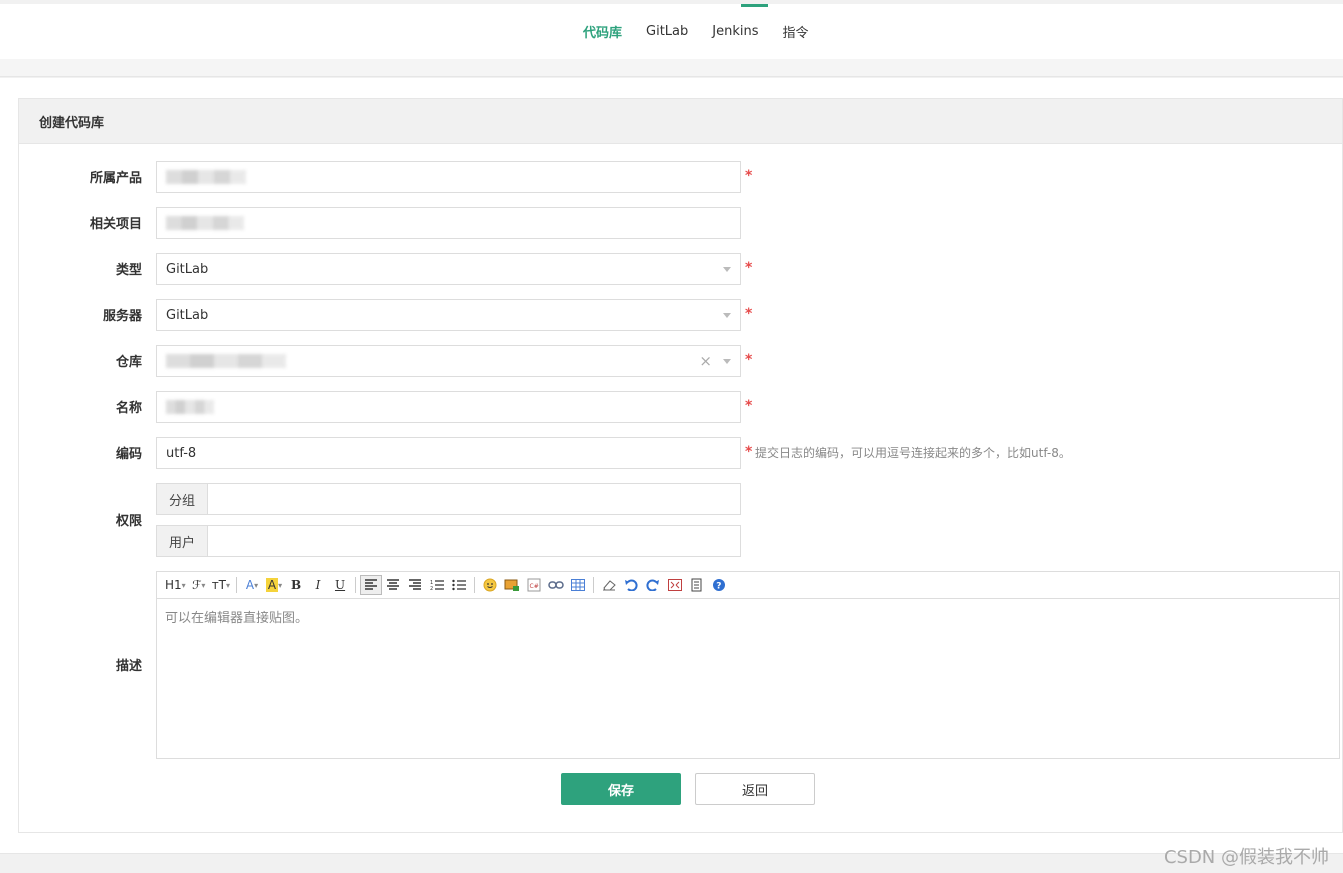  I want to click on svg-text: 2, so click(431, 588).